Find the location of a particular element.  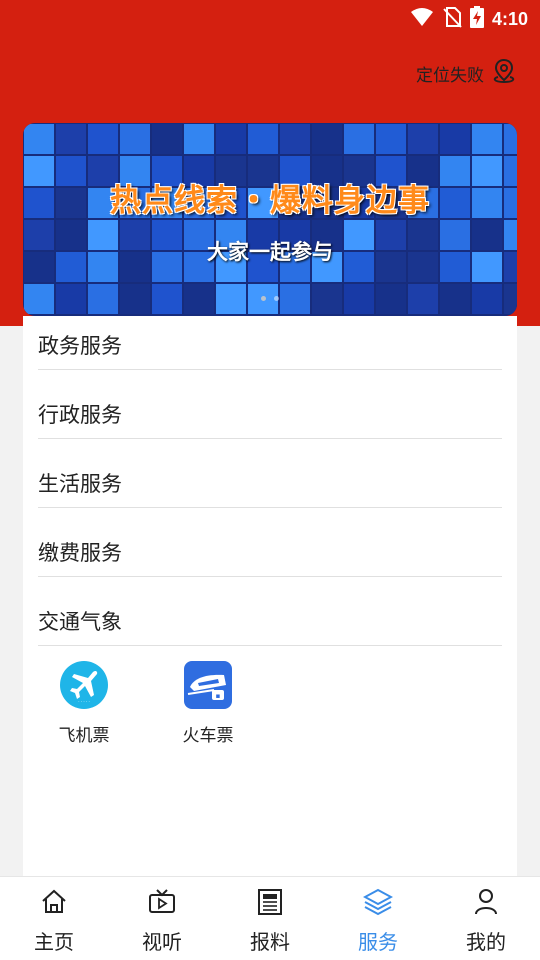

layers-icon is located at coordinates (378, 902).